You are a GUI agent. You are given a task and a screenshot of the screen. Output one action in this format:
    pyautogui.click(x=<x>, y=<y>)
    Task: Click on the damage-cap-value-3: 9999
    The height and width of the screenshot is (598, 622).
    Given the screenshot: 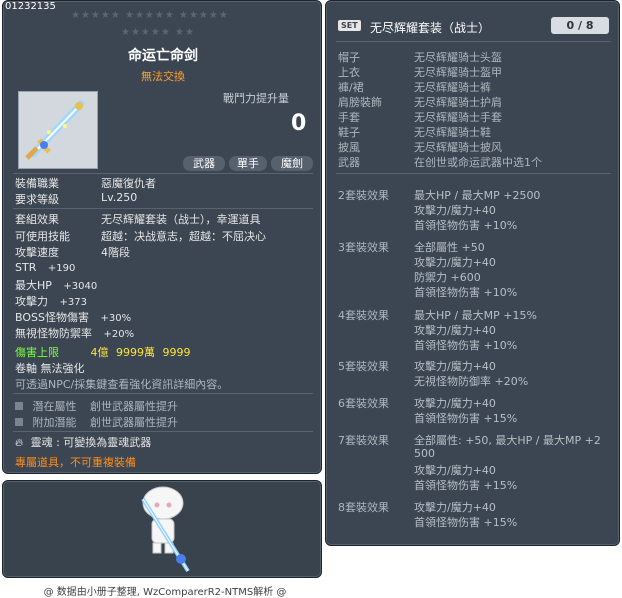 What is the action you would take?
    pyautogui.click(x=176, y=352)
    